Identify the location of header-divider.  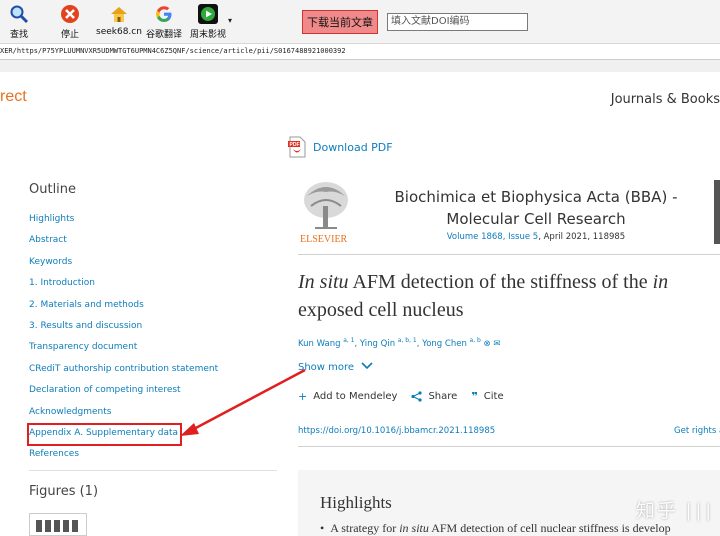
(509, 254).